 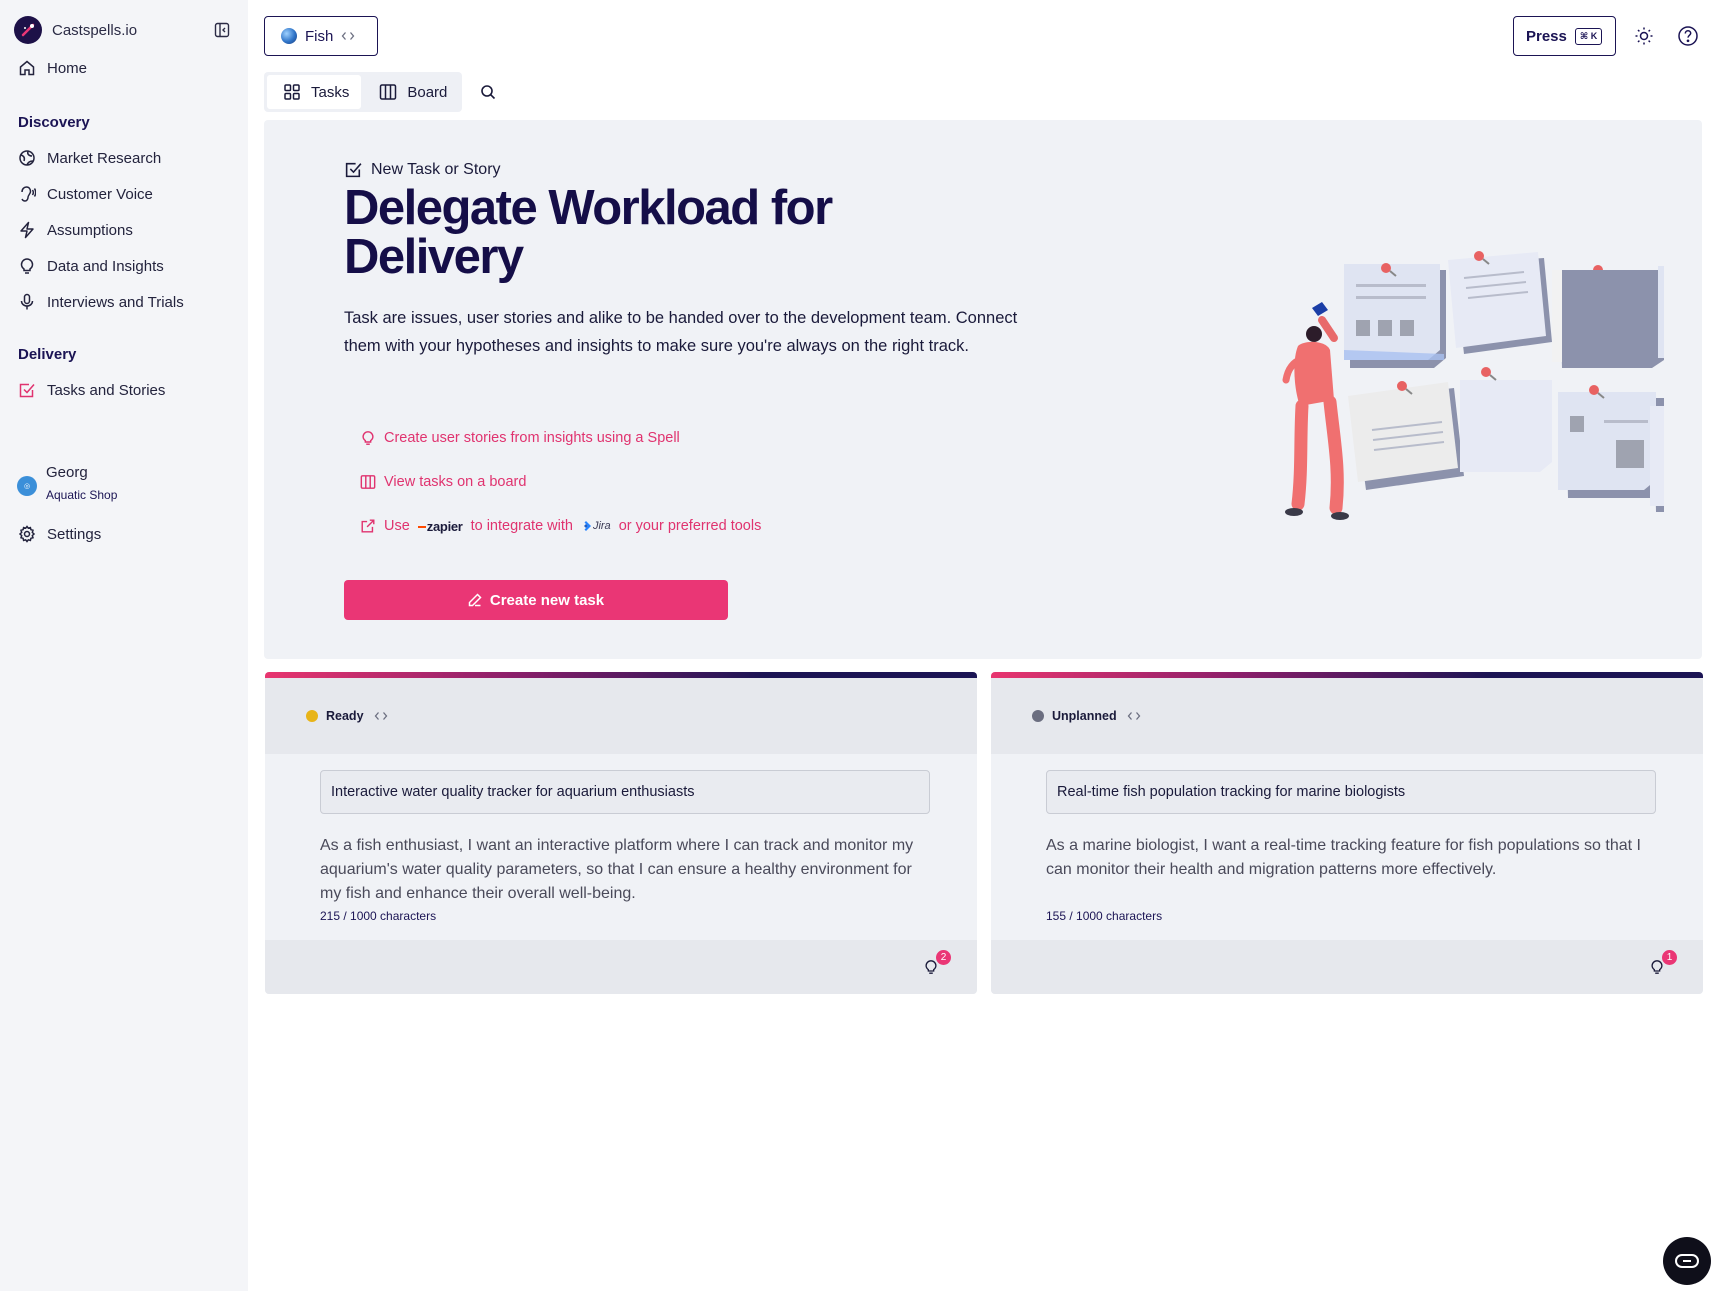 I want to click on insight-count-badge: 2, so click(x=943, y=957).